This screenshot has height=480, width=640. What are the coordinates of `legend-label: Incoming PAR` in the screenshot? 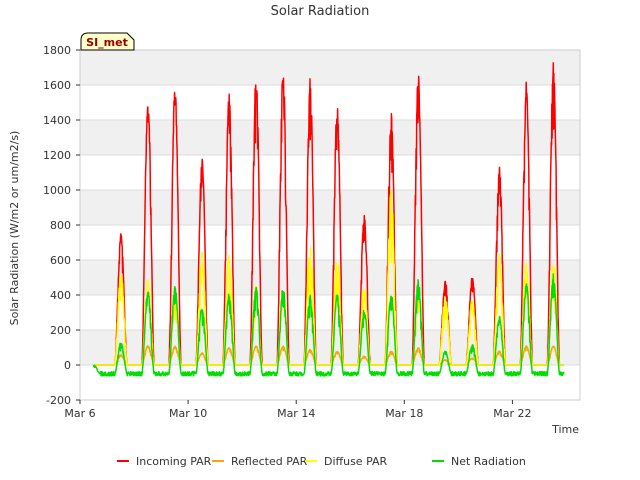 It's located at (174, 461).